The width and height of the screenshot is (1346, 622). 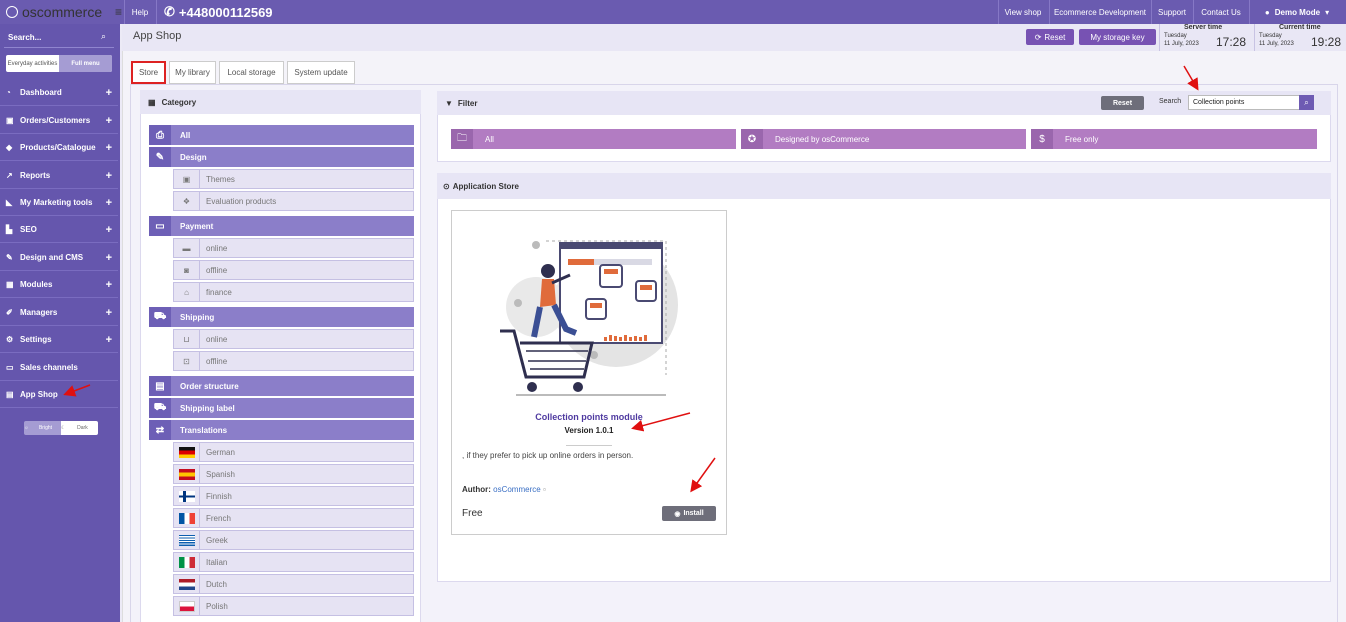 What do you see at coordinates (703, 475) in the screenshot?
I see `arrow-install` at bounding box center [703, 475].